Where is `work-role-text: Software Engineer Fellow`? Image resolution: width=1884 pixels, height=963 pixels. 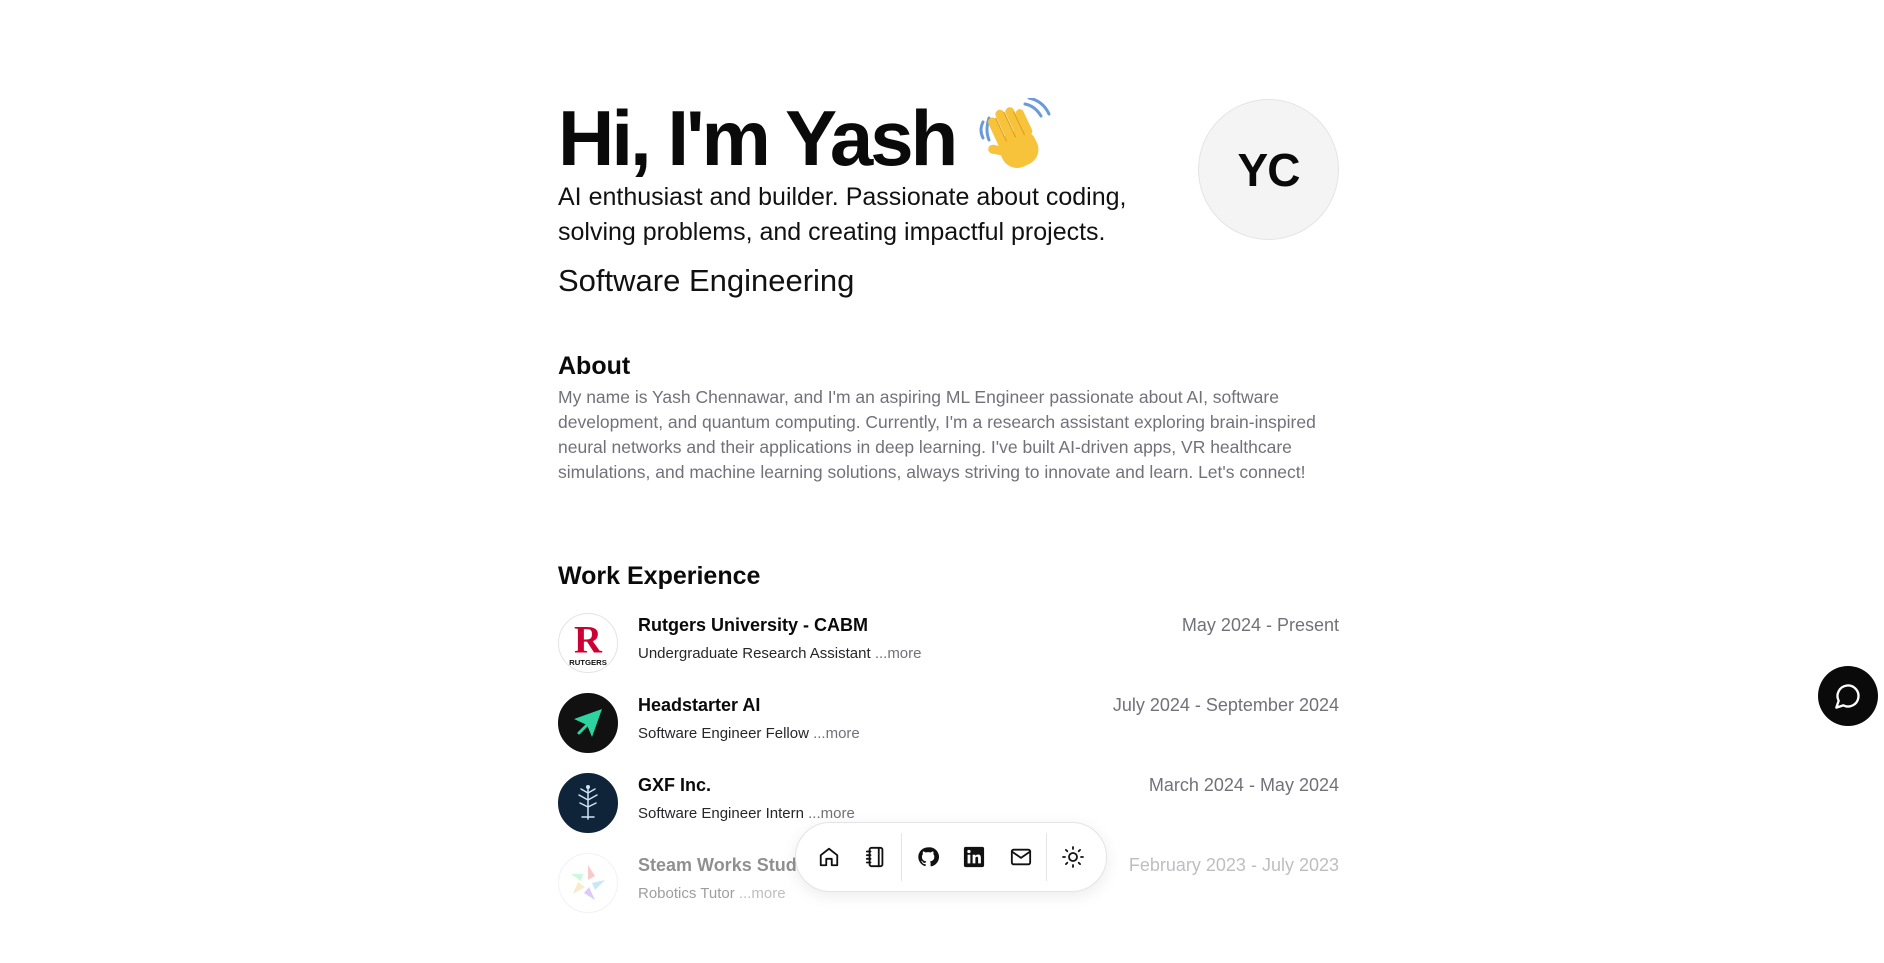 work-role-text: Software Engineer Fellow is located at coordinates (723, 733).